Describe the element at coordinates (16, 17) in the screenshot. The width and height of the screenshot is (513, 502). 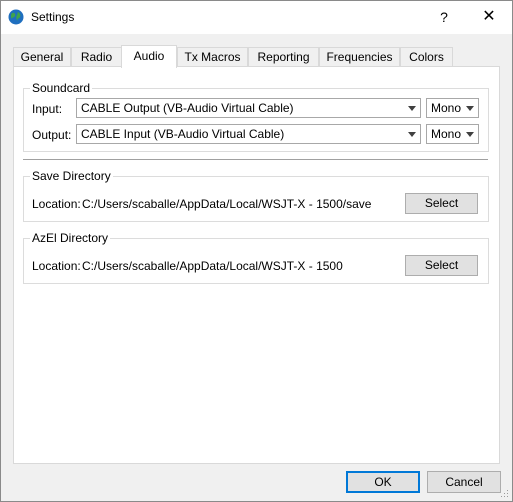
I see `wsjt-globe-icon` at that location.